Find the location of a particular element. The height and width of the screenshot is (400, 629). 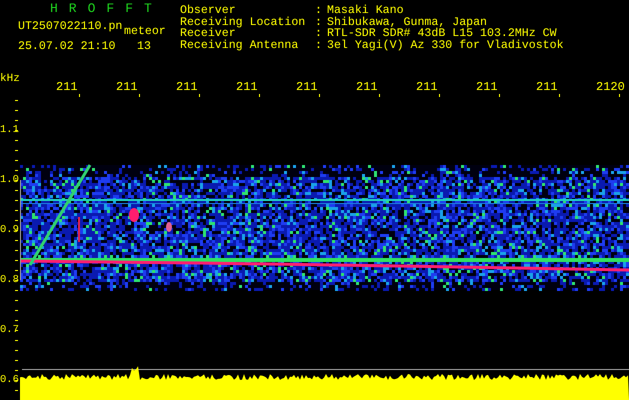

field-label: Receiving Antenna is located at coordinates (240, 45).